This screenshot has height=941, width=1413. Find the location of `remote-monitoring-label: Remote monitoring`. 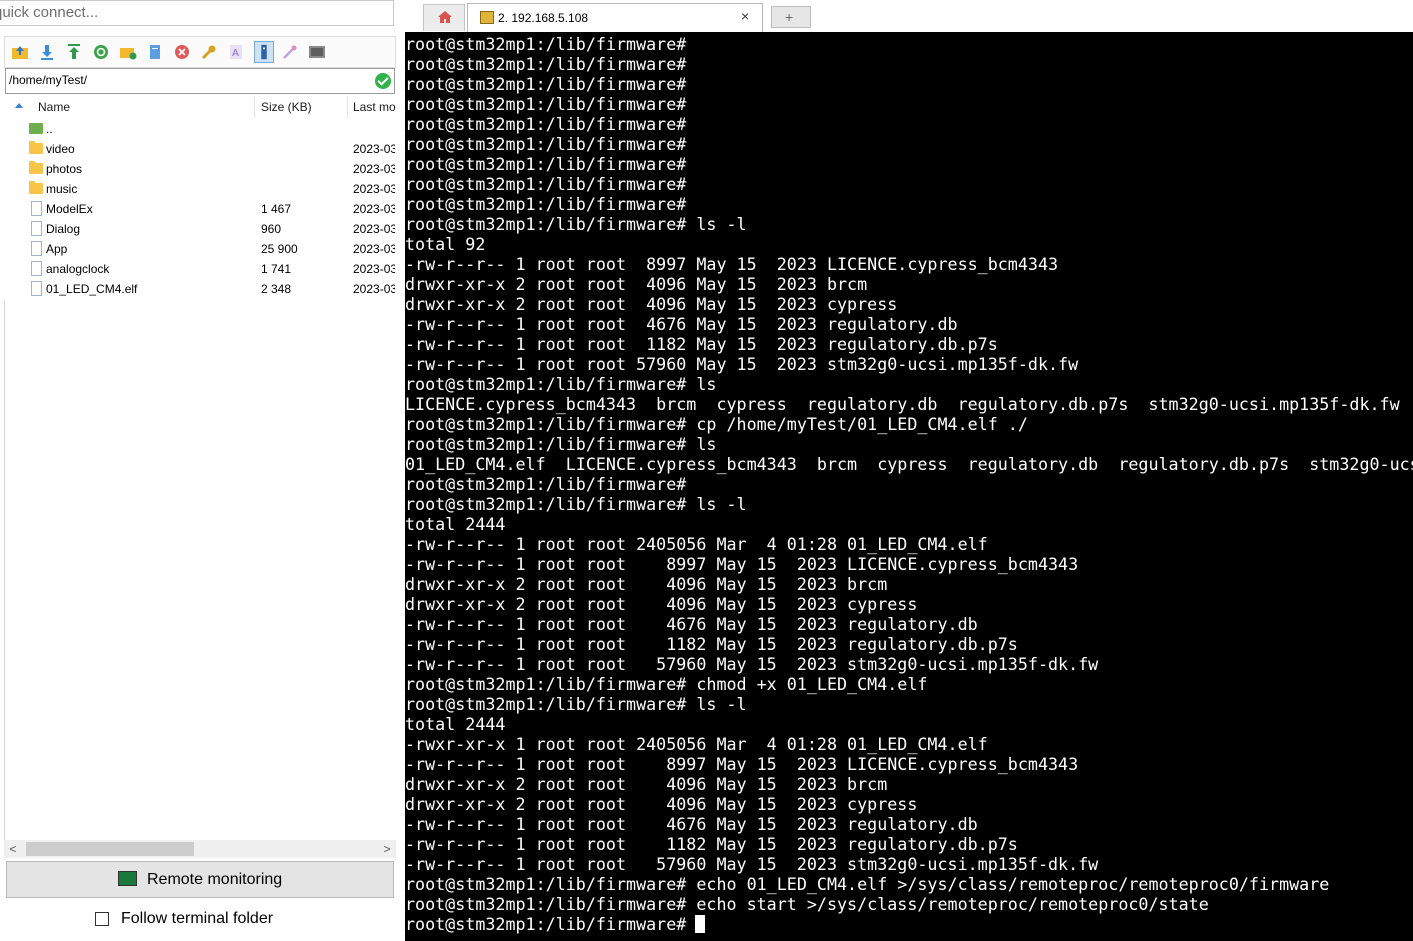

remote-monitoring-label: Remote monitoring is located at coordinates (215, 879).